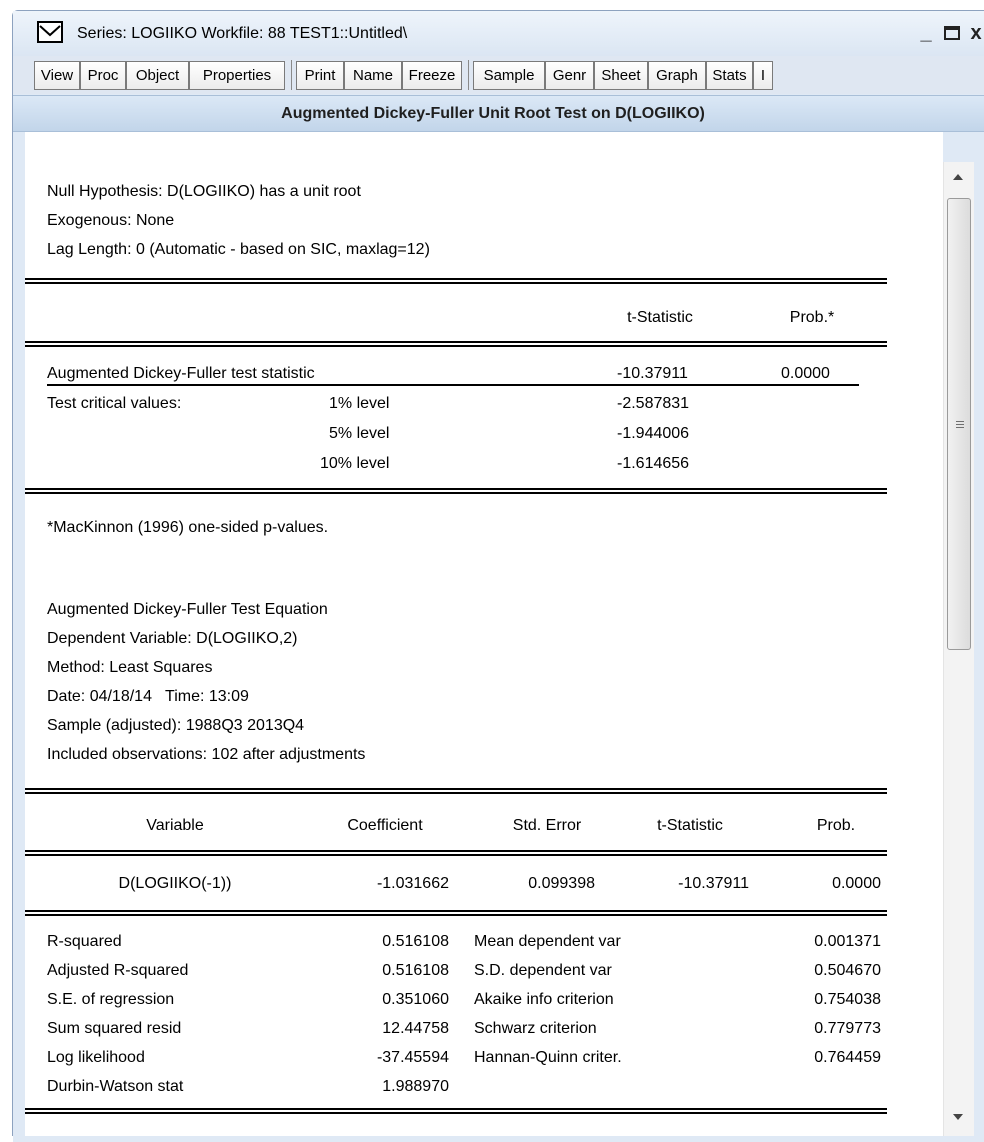 This screenshot has height=1142, width=984. What do you see at coordinates (84, 941) in the screenshot?
I see `stat-label: R-squared` at bounding box center [84, 941].